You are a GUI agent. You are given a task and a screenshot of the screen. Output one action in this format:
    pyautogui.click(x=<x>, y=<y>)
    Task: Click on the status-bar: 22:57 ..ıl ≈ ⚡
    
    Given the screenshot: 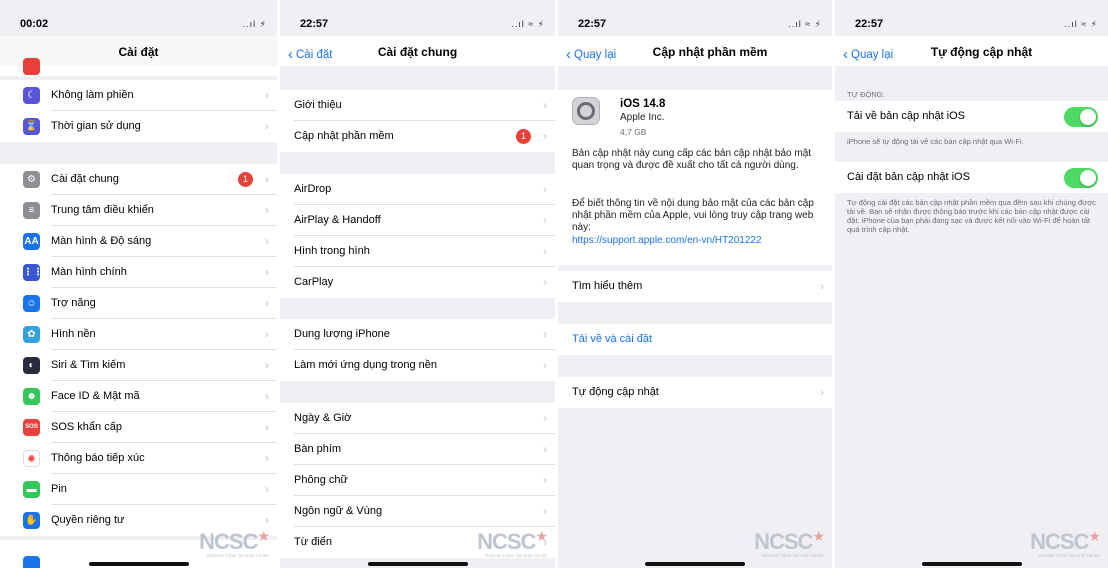 What is the action you would take?
    pyautogui.click(x=695, y=18)
    